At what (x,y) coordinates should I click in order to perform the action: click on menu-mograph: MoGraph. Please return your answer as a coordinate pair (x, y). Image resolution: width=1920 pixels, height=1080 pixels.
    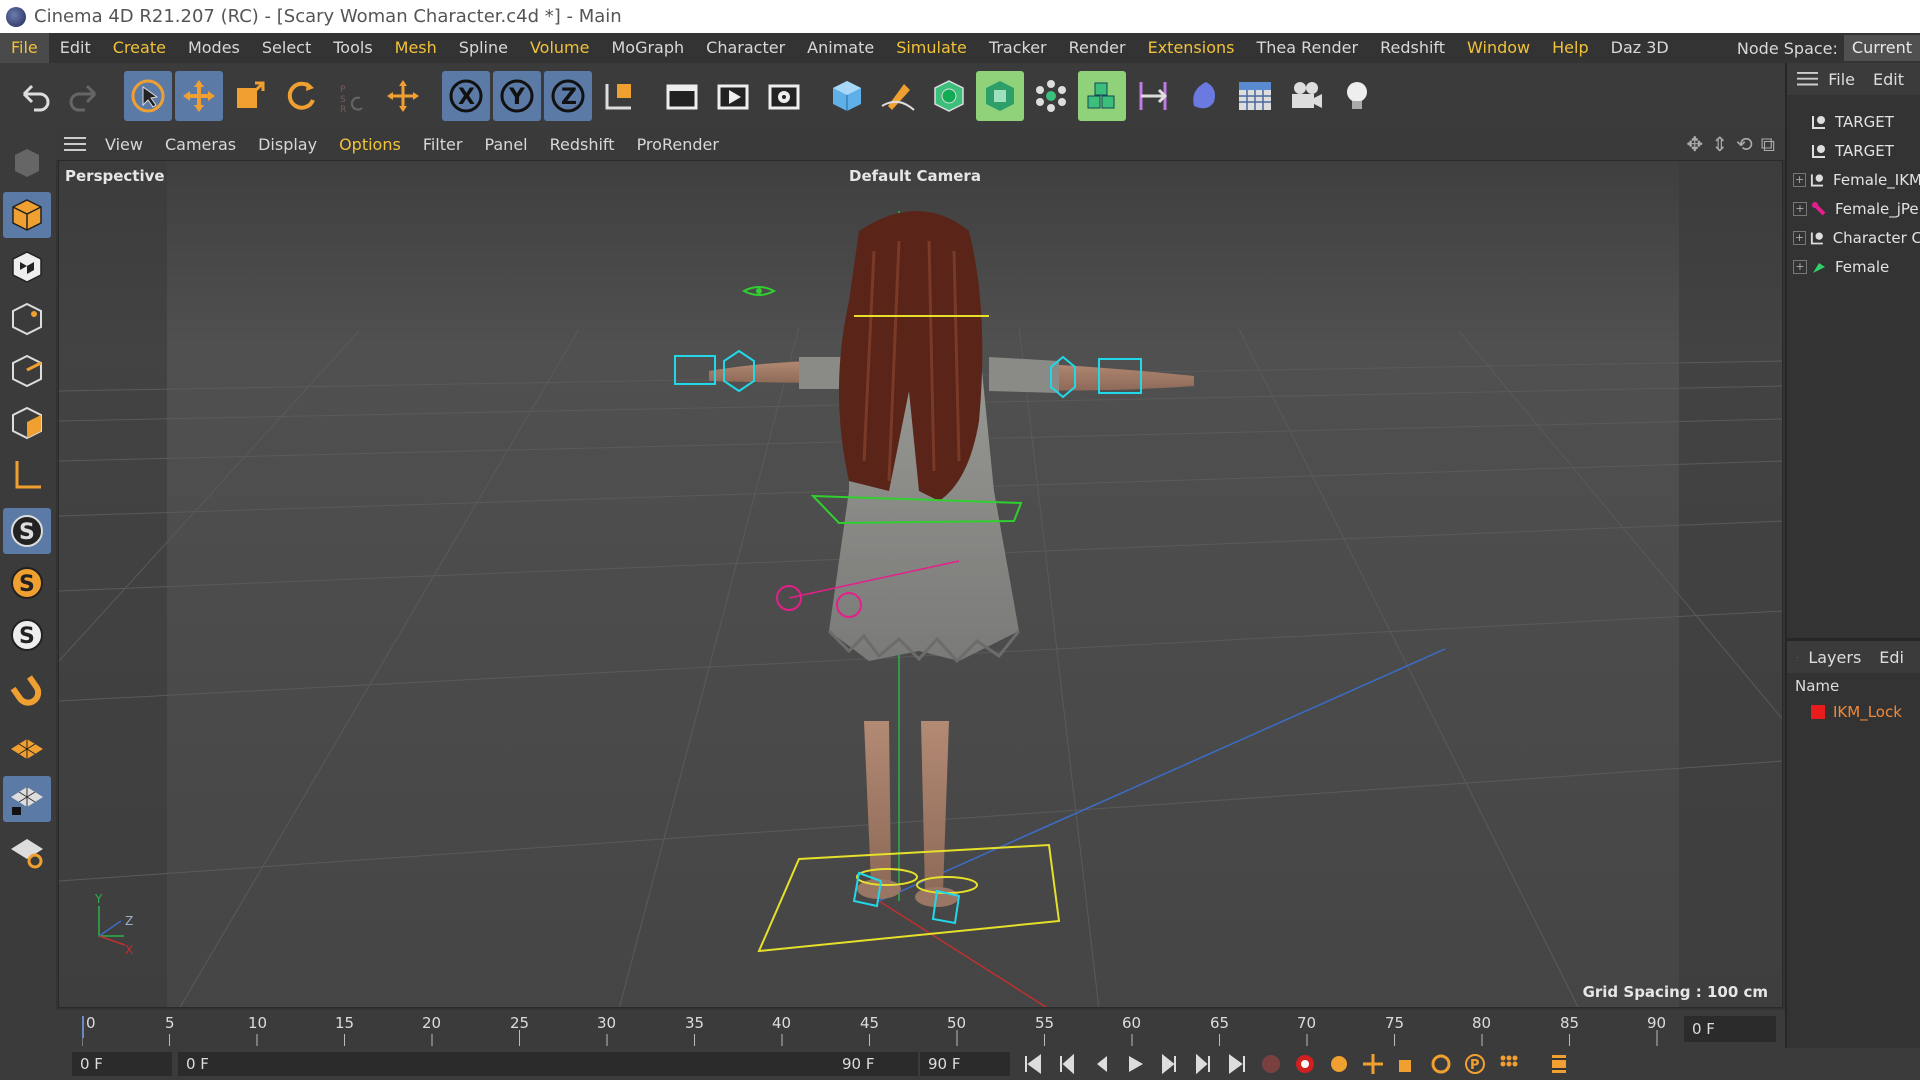
    Looking at the image, I should click on (647, 48).